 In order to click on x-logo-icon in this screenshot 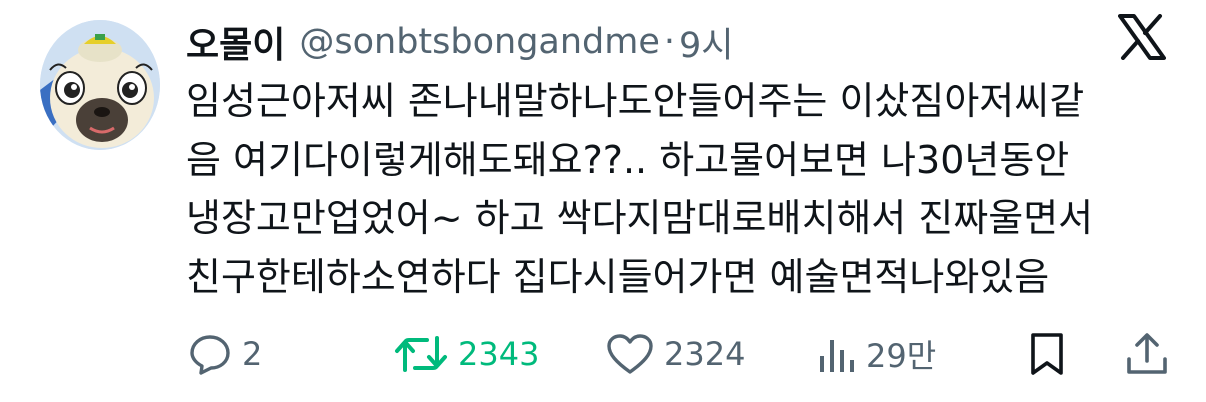, I will do `click(1142, 37)`.